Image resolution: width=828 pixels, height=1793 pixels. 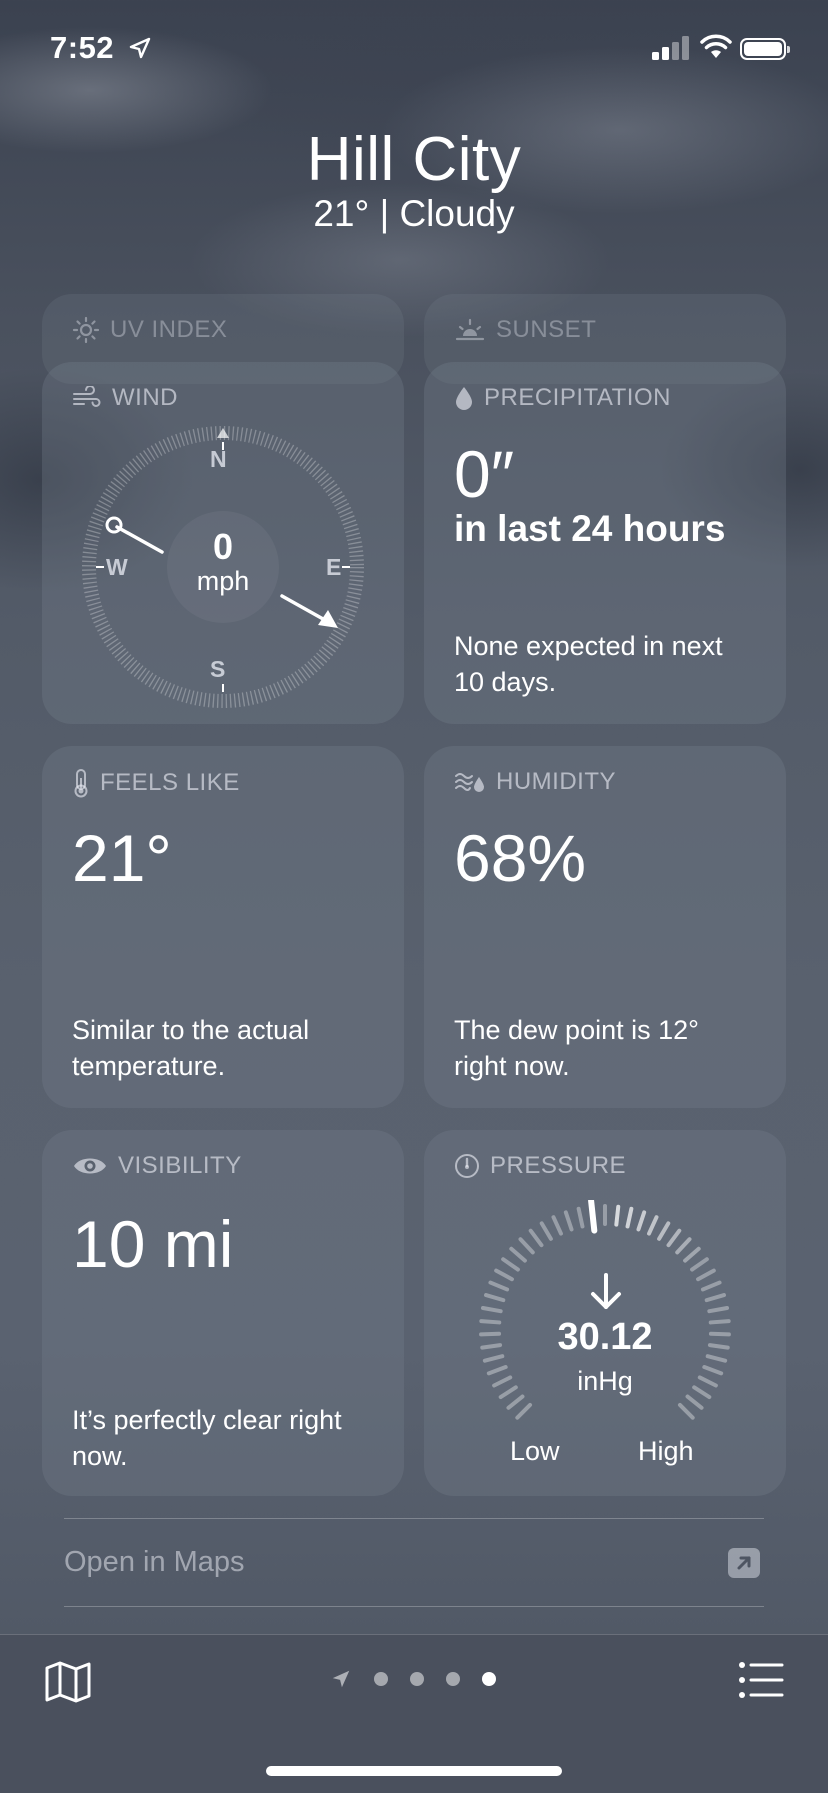 What do you see at coordinates (334, 567) in the screenshot?
I see `compass-east: E` at bounding box center [334, 567].